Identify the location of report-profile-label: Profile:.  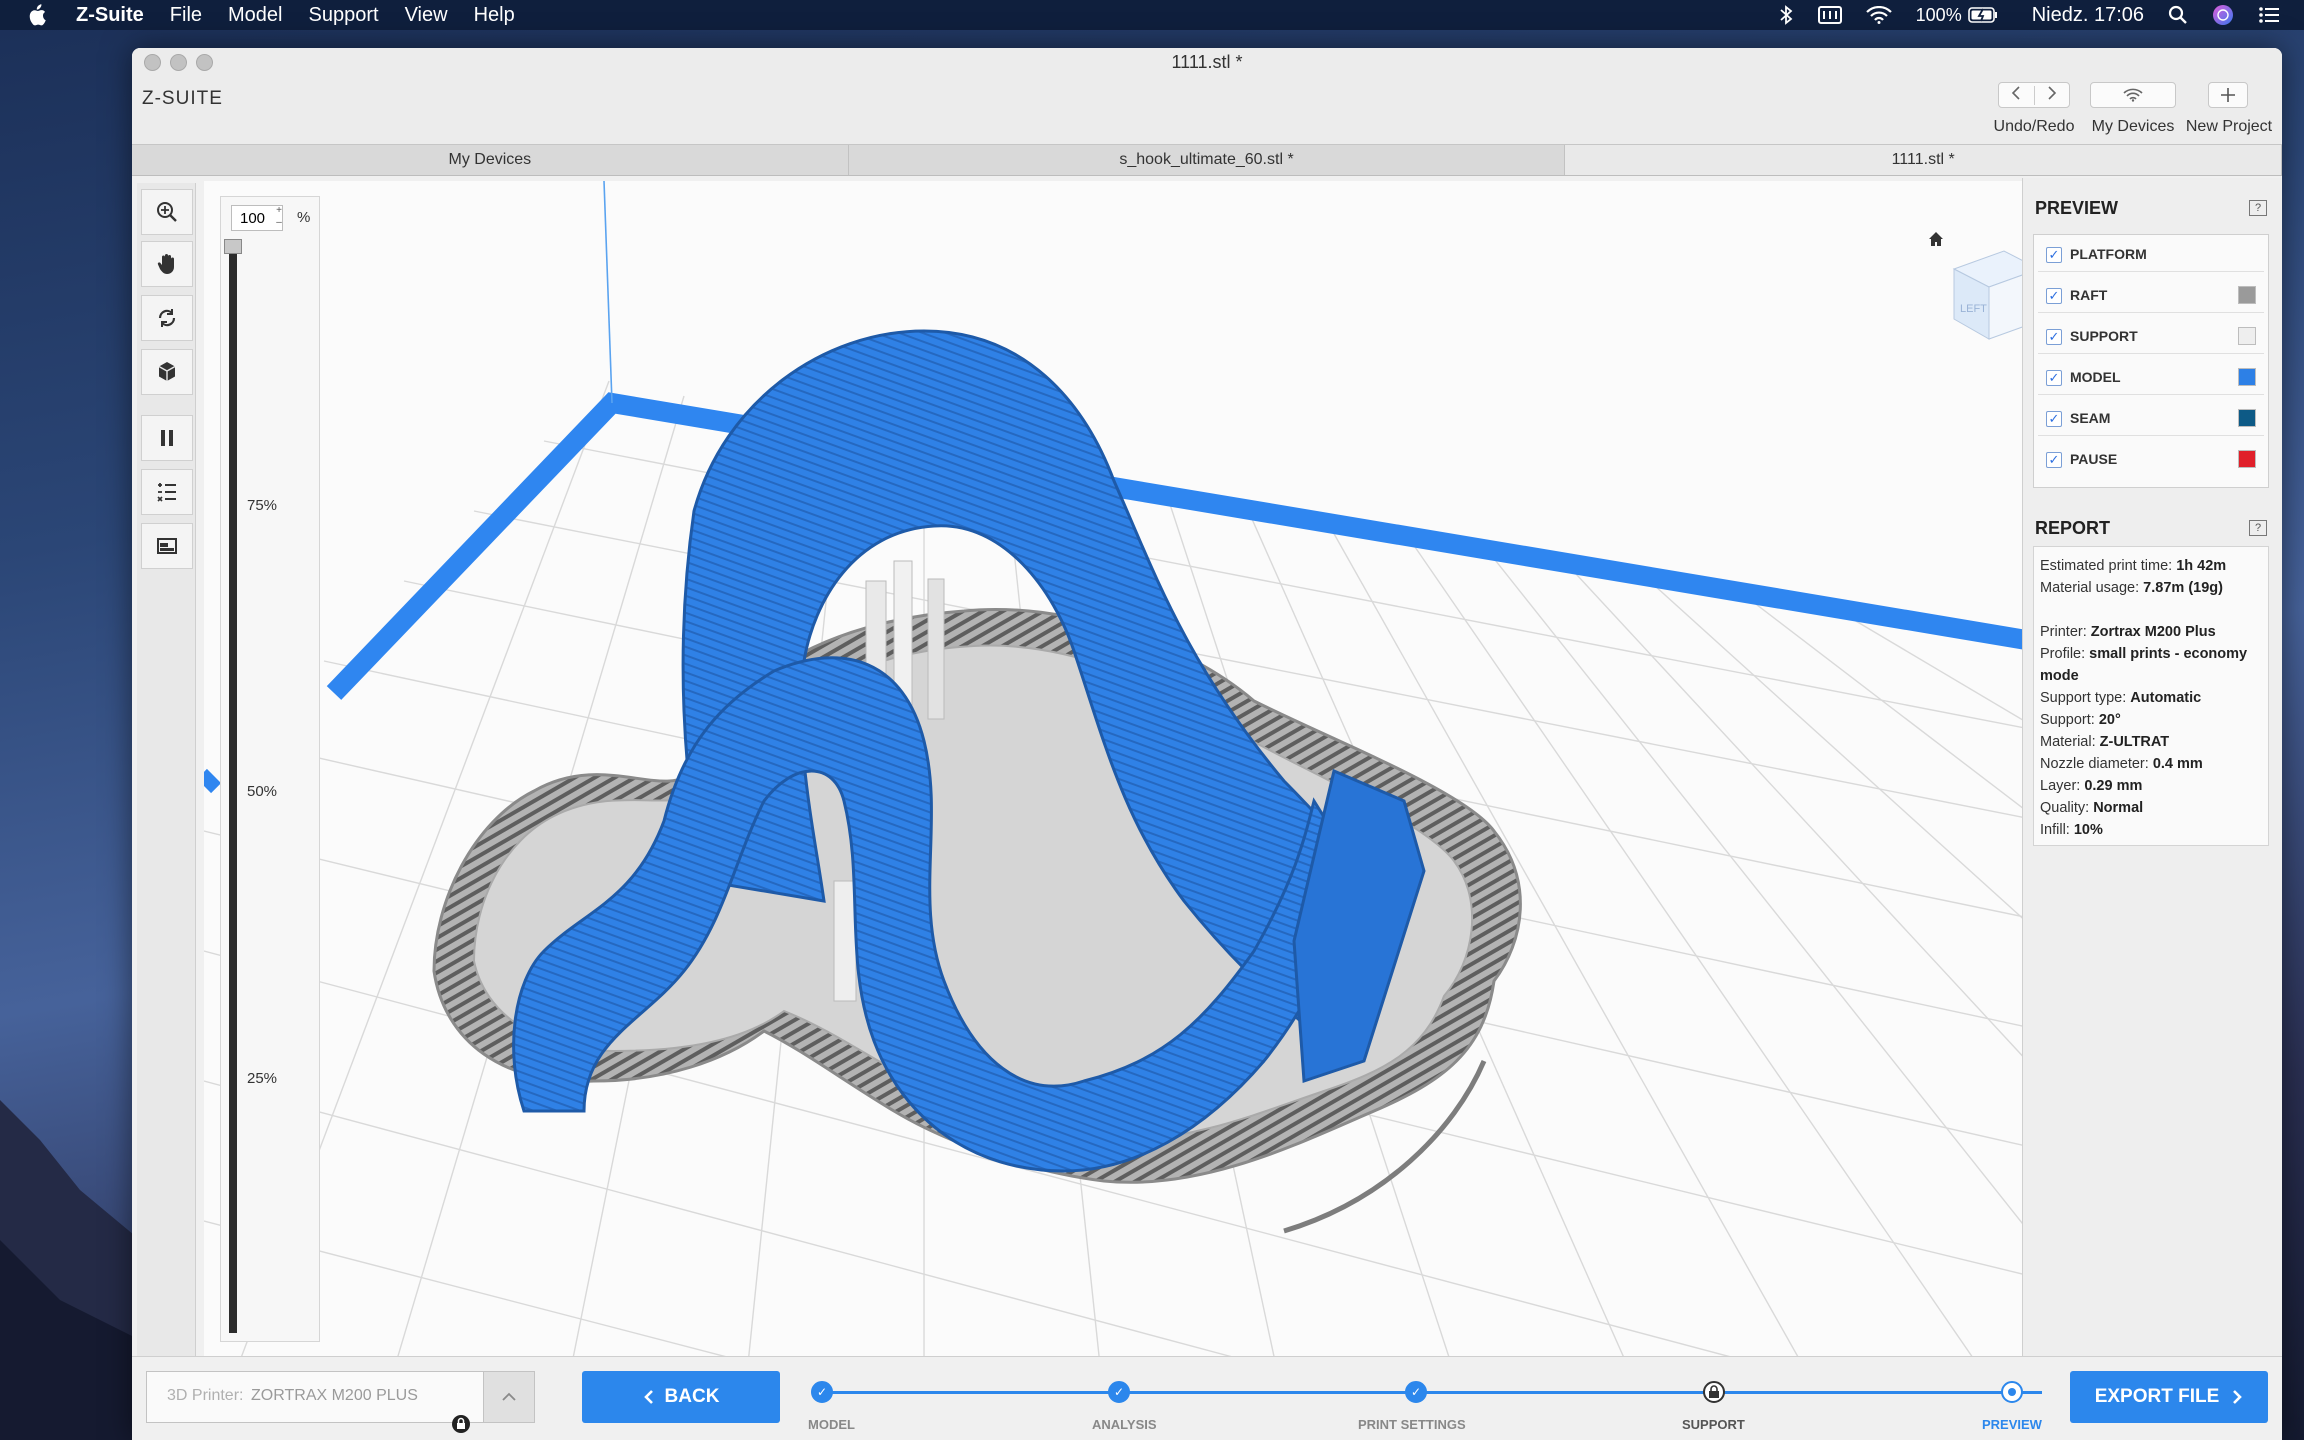
(2063, 654).